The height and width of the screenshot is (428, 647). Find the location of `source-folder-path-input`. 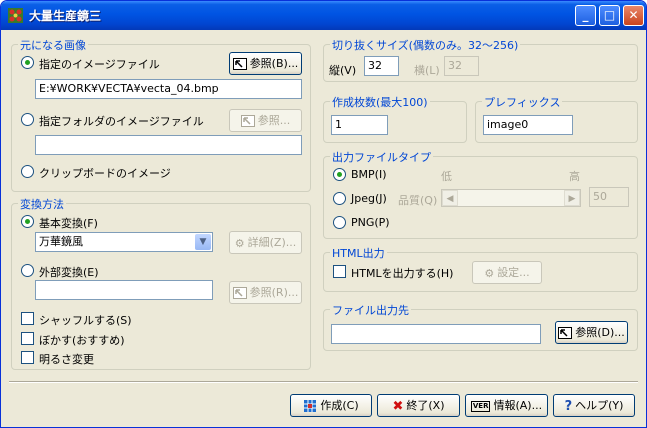

source-folder-path-input is located at coordinates (168, 145).